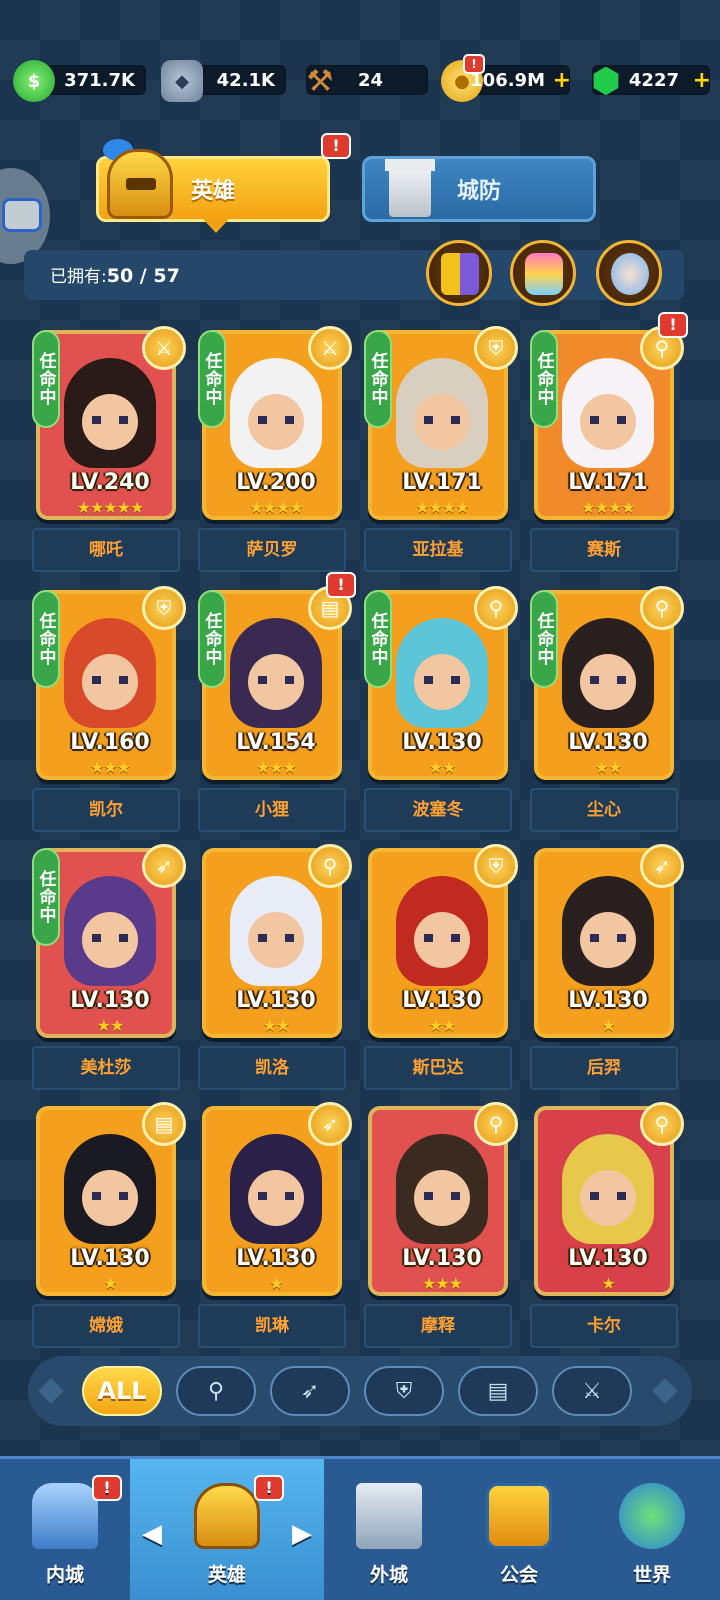 This screenshot has height=1600, width=720. What do you see at coordinates (479, 189) in the screenshot?
I see `tab-defense: 城防` at bounding box center [479, 189].